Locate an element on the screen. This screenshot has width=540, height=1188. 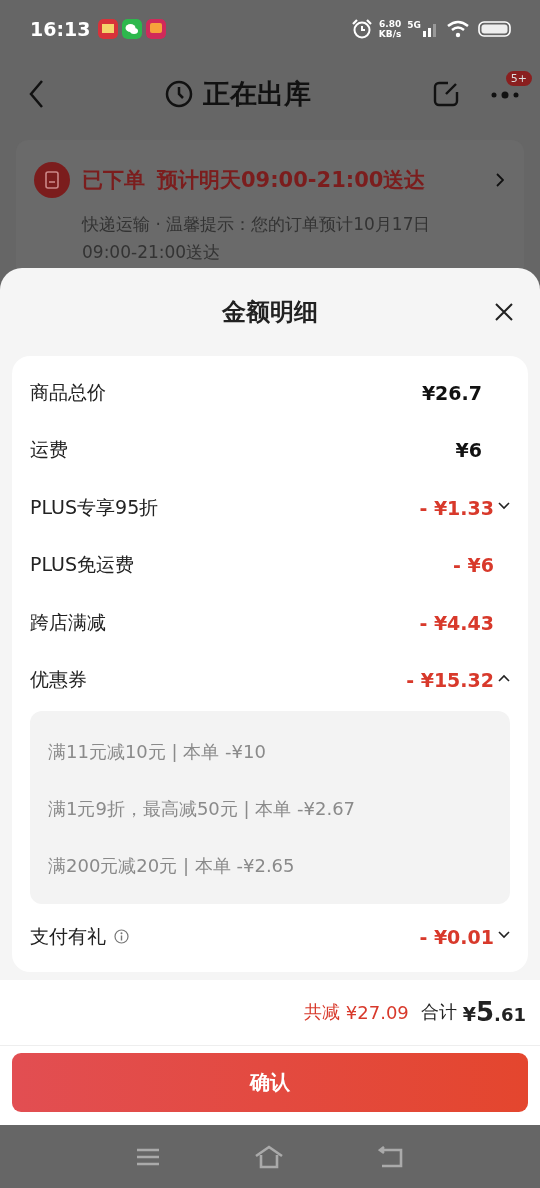
coupon-detail: 满200元减20元 | 本单 -¥2.65 is located at coordinates (172, 866).